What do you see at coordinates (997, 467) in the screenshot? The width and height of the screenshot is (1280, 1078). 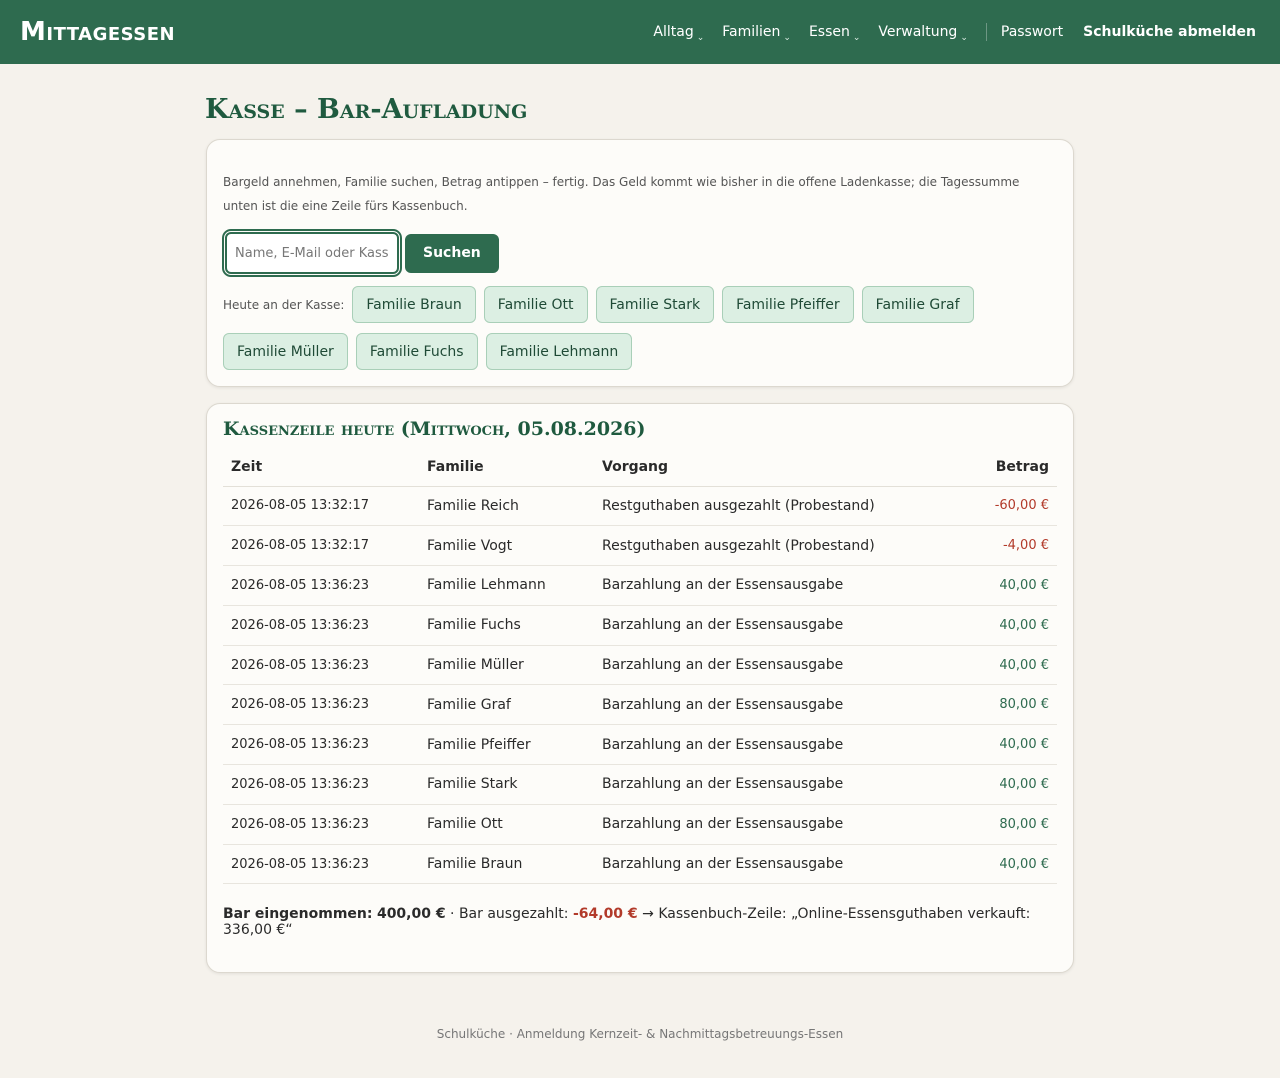 I see `col-header-amount: Betrag` at bounding box center [997, 467].